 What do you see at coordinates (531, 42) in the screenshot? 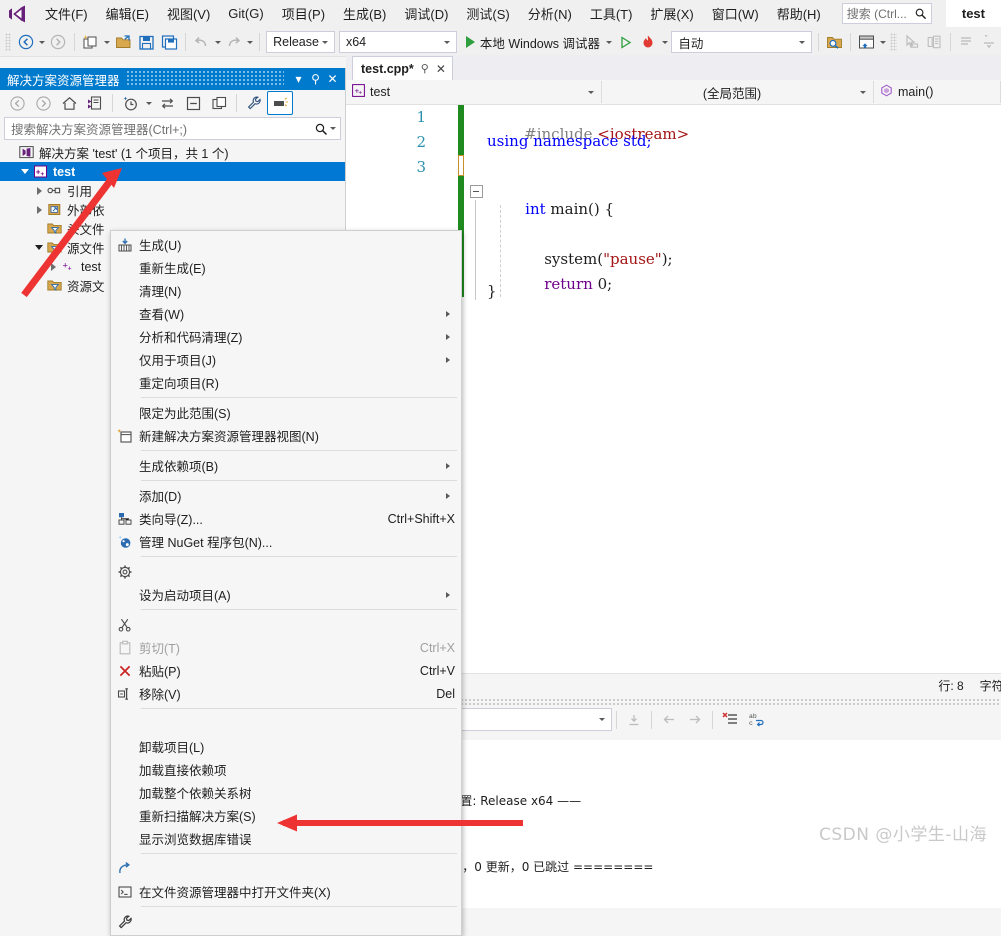
I see `start-debugging-button: 本地 Windows 调试器` at bounding box center [531, 42].